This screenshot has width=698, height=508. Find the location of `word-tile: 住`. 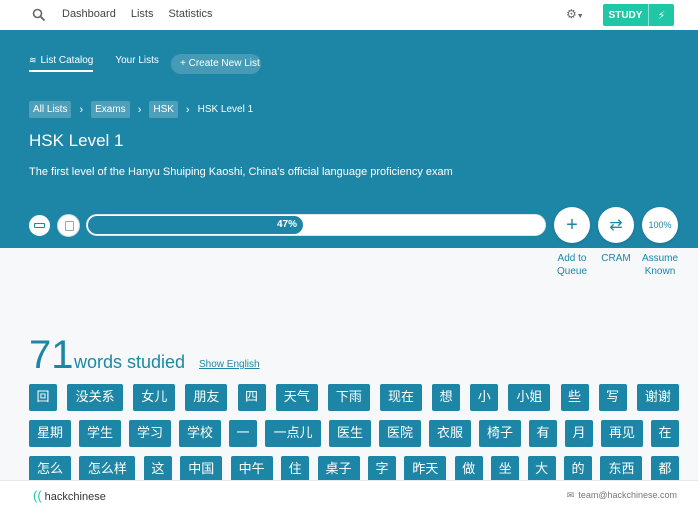

word-tile: 住 is located at coordinates (295, 469).